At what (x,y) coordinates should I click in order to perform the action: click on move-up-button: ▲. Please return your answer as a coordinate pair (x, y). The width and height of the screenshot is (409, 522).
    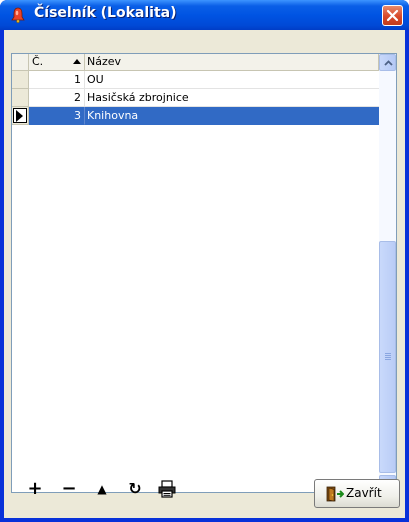
    Looking at the image, I should click on (102, 489).